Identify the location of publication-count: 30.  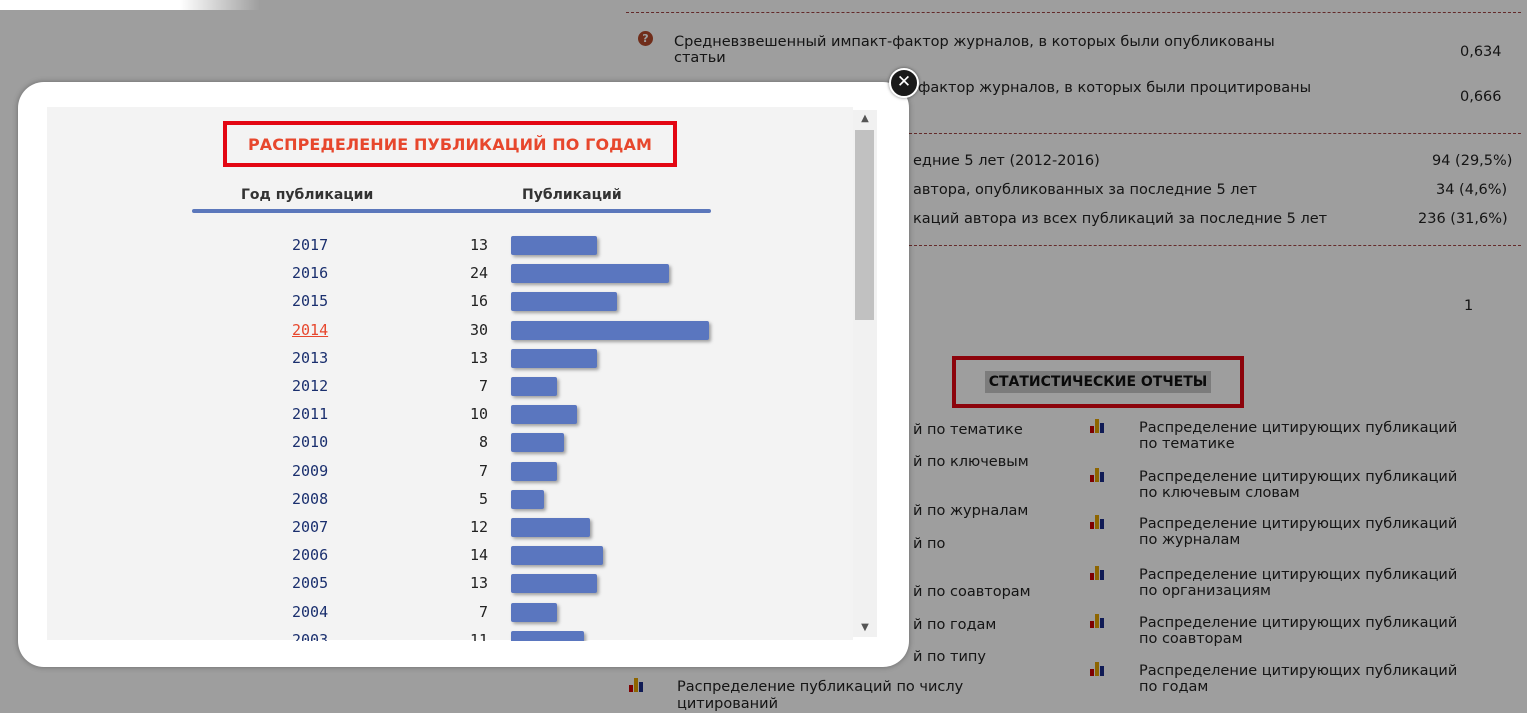
(478, 330).